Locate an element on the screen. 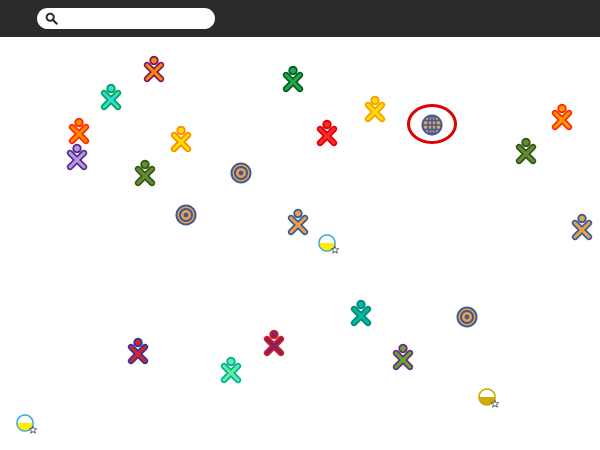 This screenshot has width=600, height=450. globe-icon is located at coordinates (432, 125).